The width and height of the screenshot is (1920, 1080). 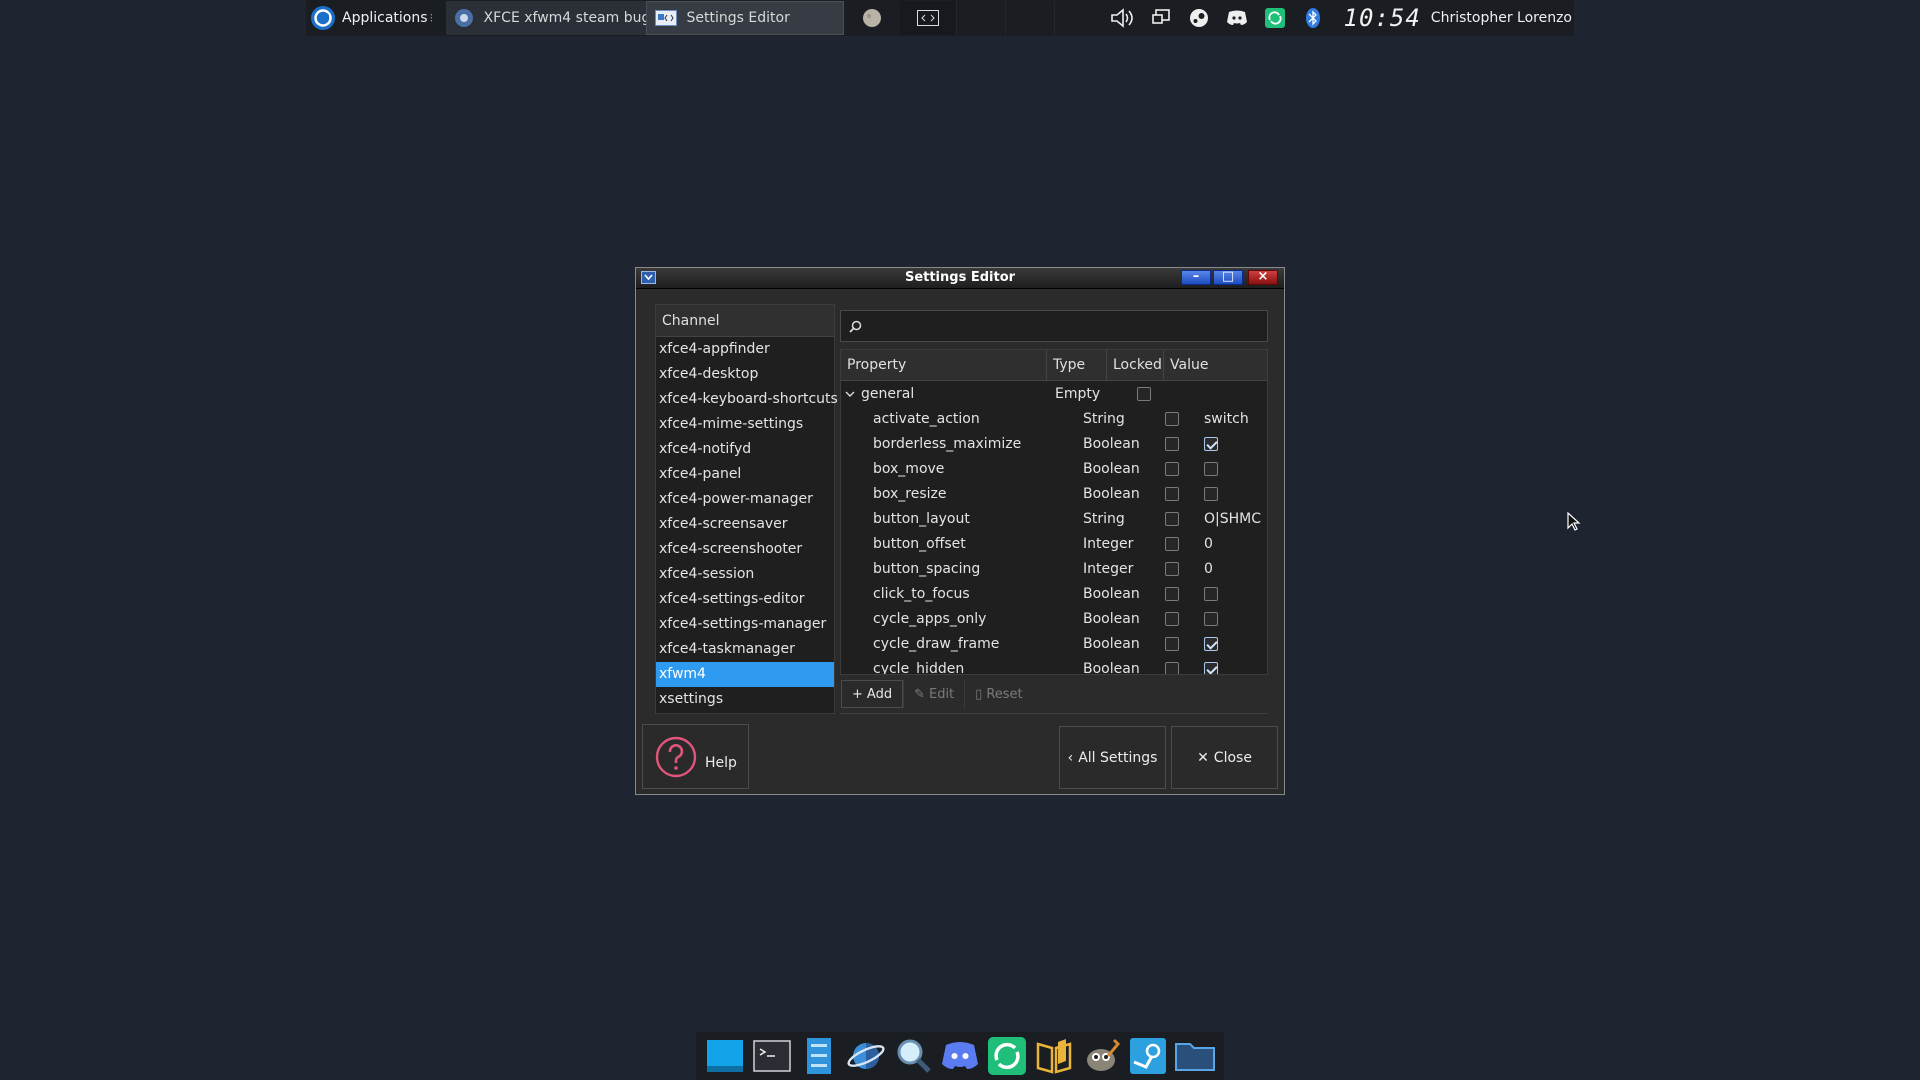 I want to click on taskbar-item-moon, so click(x=872, y=18).